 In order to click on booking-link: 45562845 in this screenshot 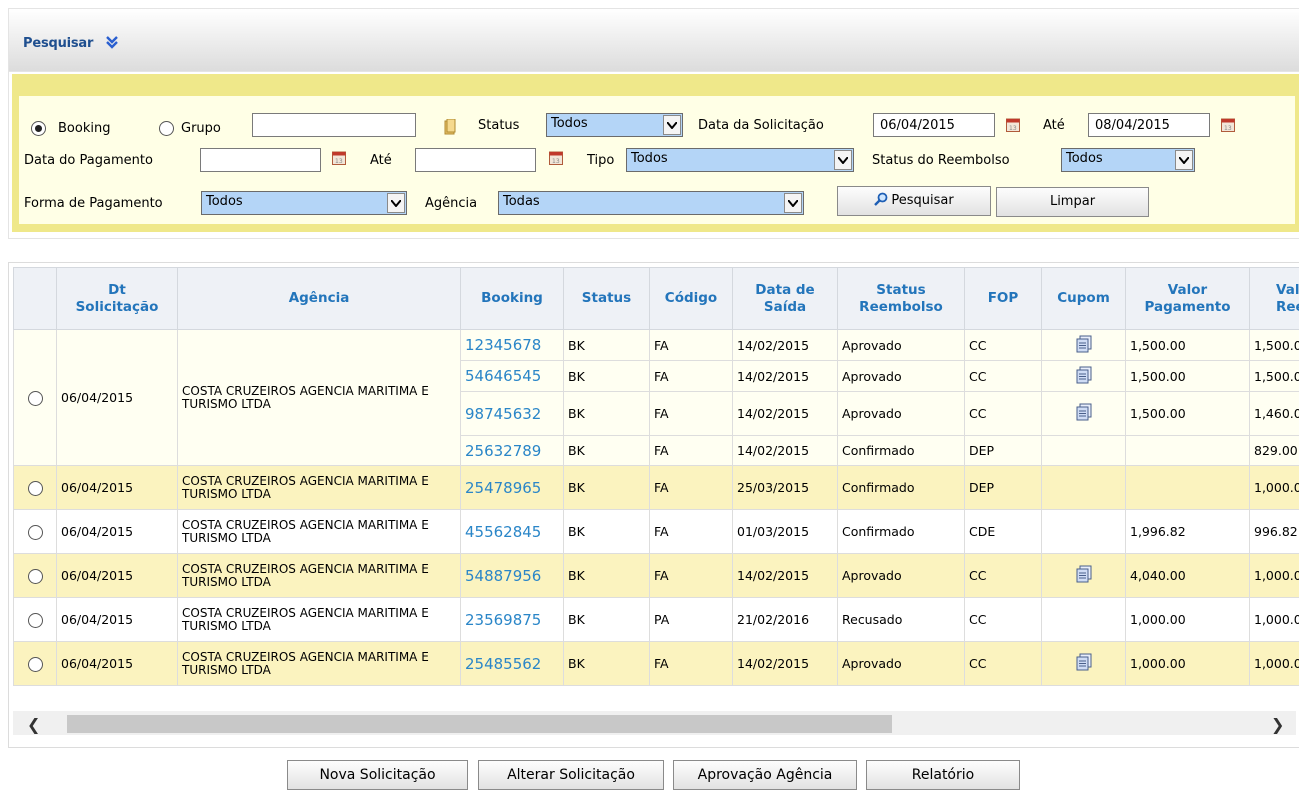, I will do `click(512, 532)`.